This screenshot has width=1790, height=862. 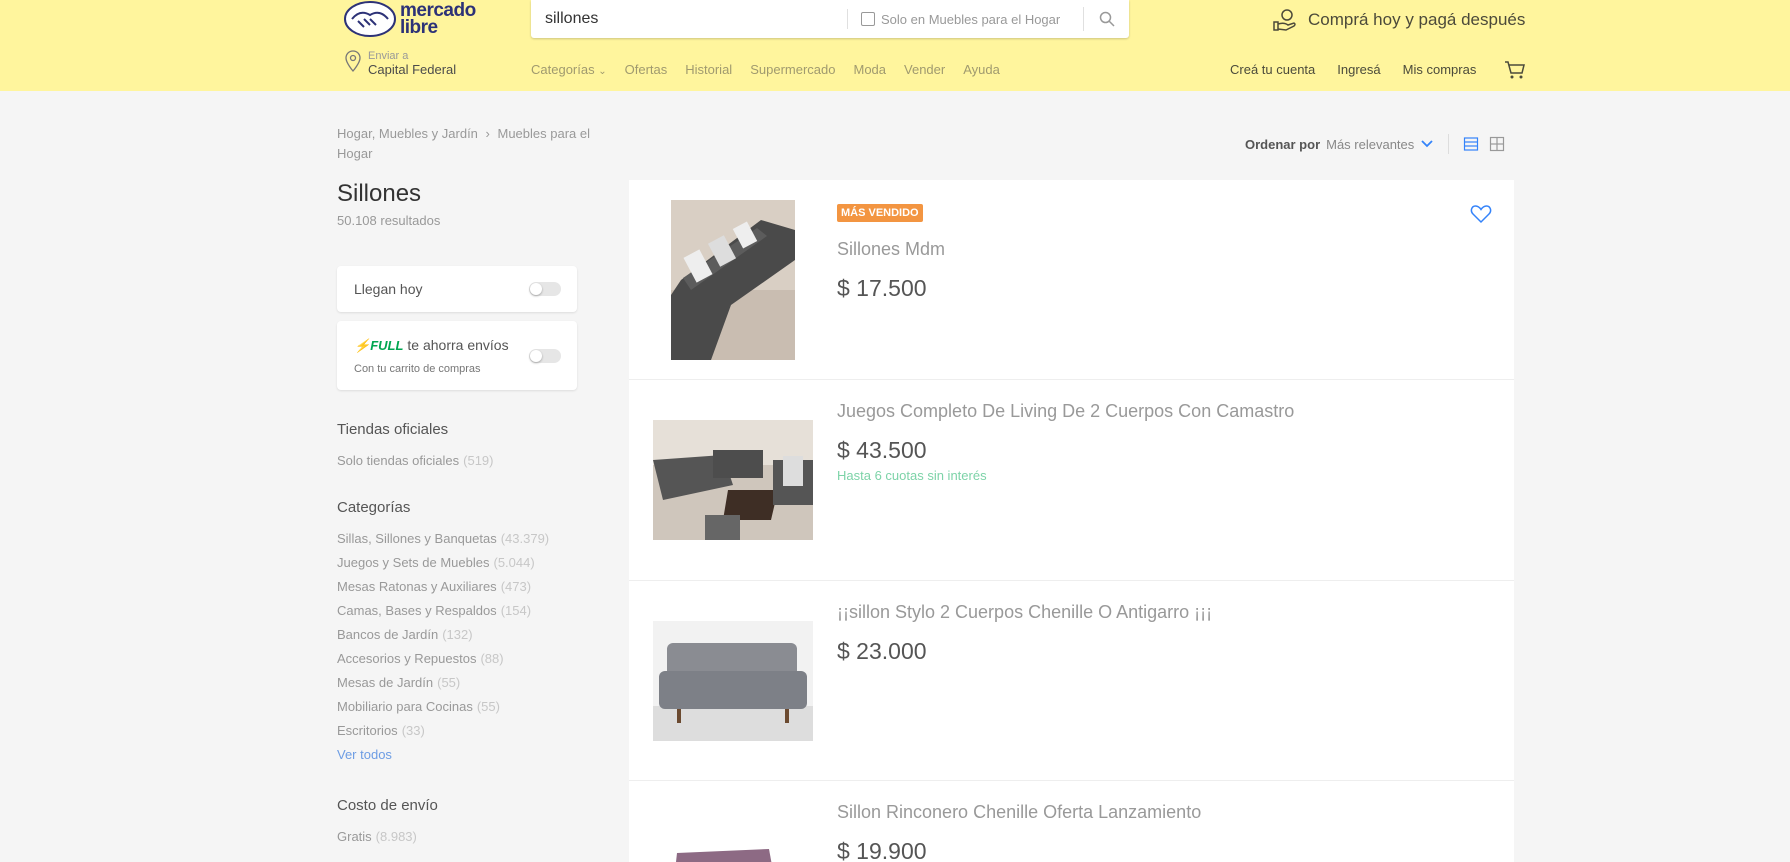 I want to click on nav-moda: Moda, so click(x=869, y=69).